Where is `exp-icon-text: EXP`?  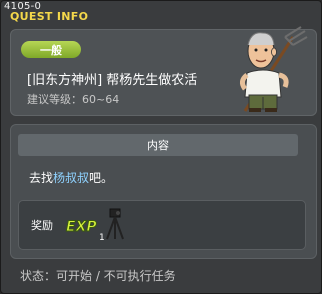 exp-icon-text: EXP is located at coordinates (81, 227).